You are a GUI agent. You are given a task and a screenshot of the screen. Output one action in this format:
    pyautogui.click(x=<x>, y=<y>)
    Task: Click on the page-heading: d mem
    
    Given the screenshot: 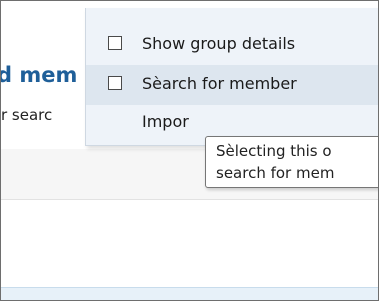 What is the action you would take?
    pyautogui.click(x=39, y=75)
    